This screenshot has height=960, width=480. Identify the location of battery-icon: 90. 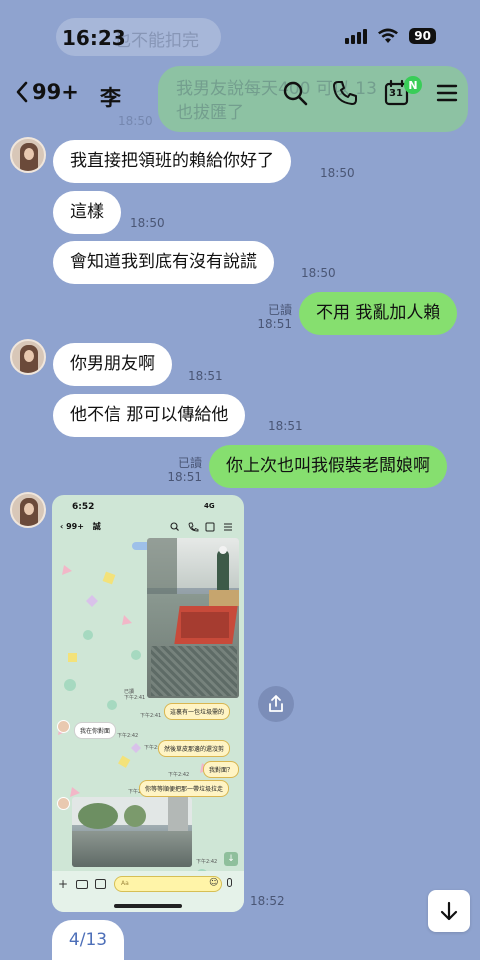
(422, 36).